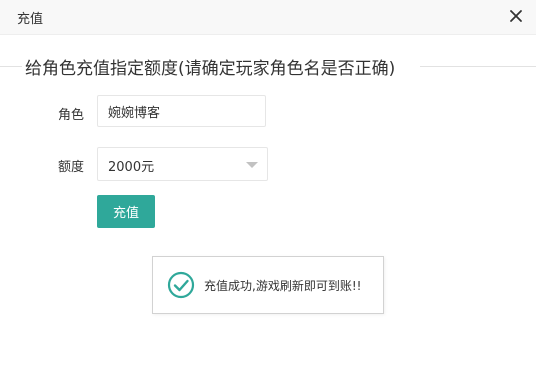 This screenshot has height=382, width=536. I want to click on form-legend: 给角色充值指定额度(请确定玩家角色名是否正确), so click(210, 69).